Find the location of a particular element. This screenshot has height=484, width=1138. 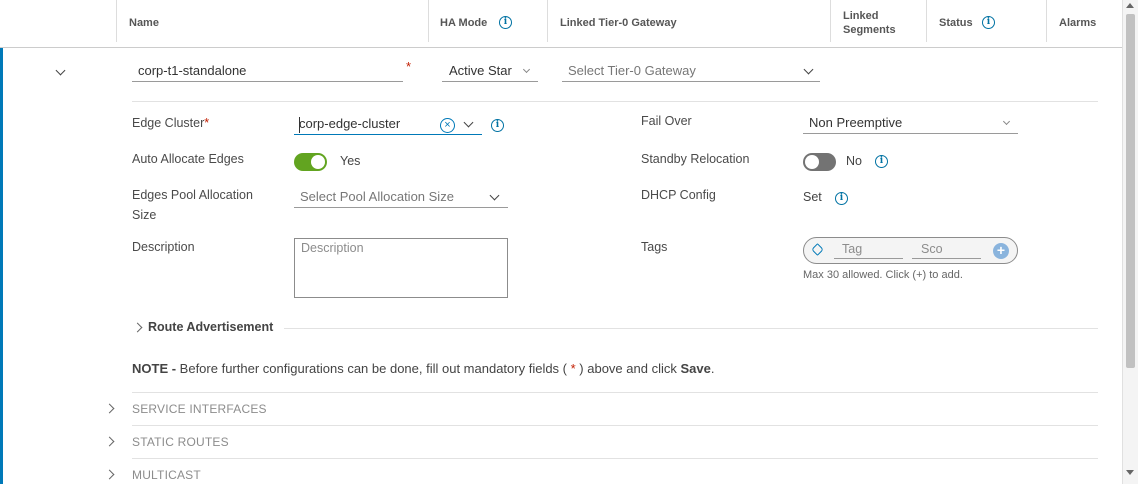

route-advertisement-chevron-icon is located at coordinates (137, 327).